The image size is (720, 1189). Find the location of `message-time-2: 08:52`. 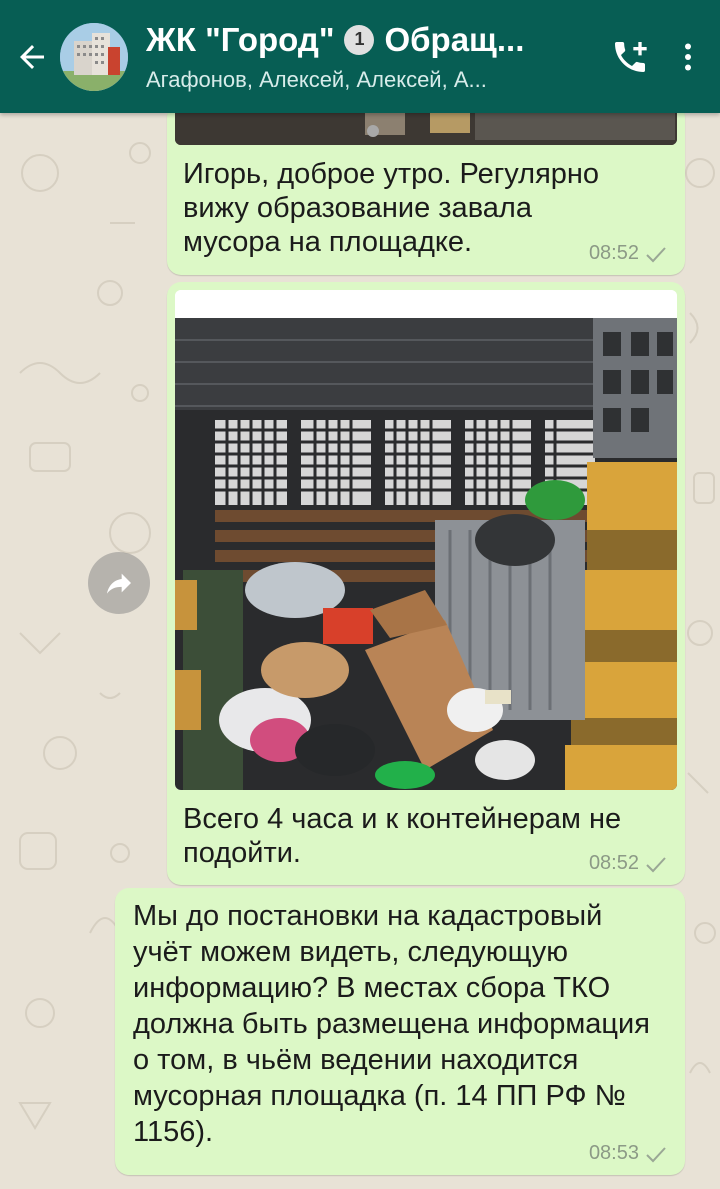

message-time-2: 08:52 is located at coordinates (613, 863).